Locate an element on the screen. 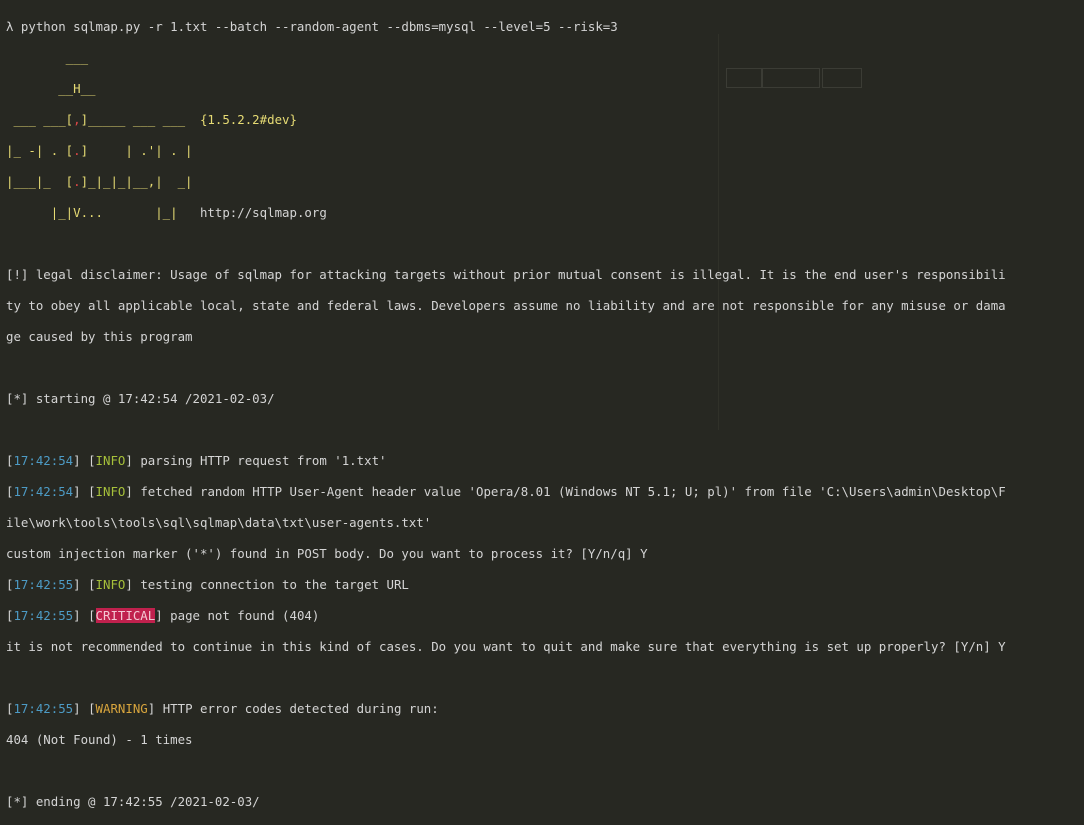  error-count-line: 404 (Not Found) - 1 times is located at coordinates (99, 739).